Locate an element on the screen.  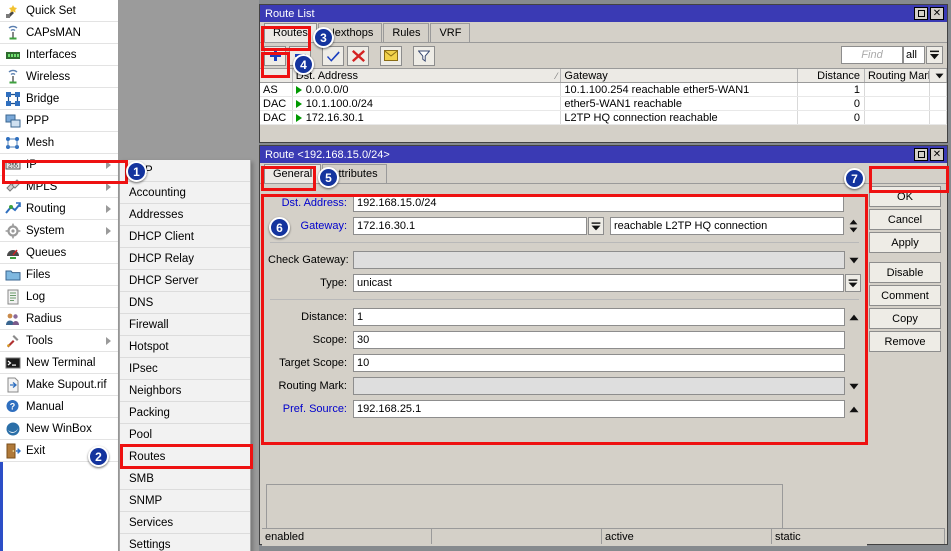
menu-item-wireless: Wireless is located at coordinates (59, 77).